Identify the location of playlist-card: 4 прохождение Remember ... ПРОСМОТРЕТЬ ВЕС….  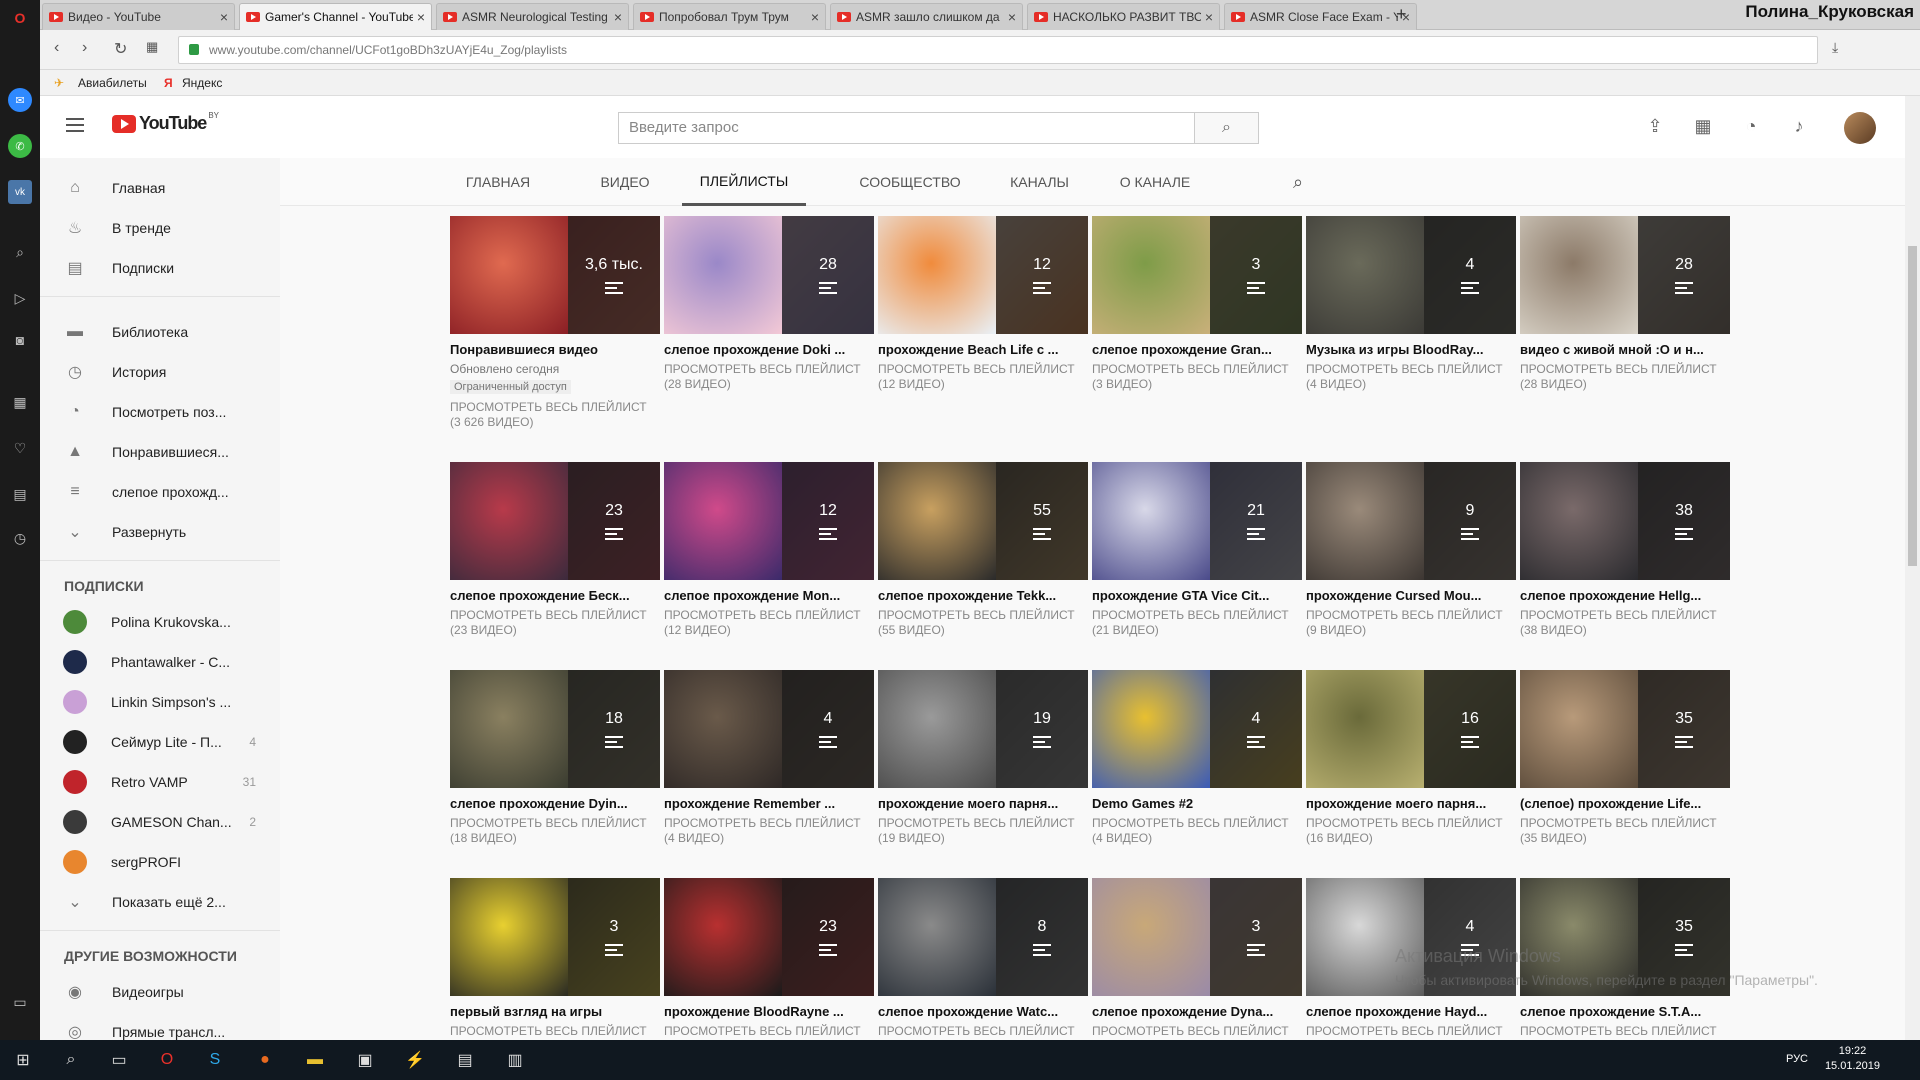
(769, 758).